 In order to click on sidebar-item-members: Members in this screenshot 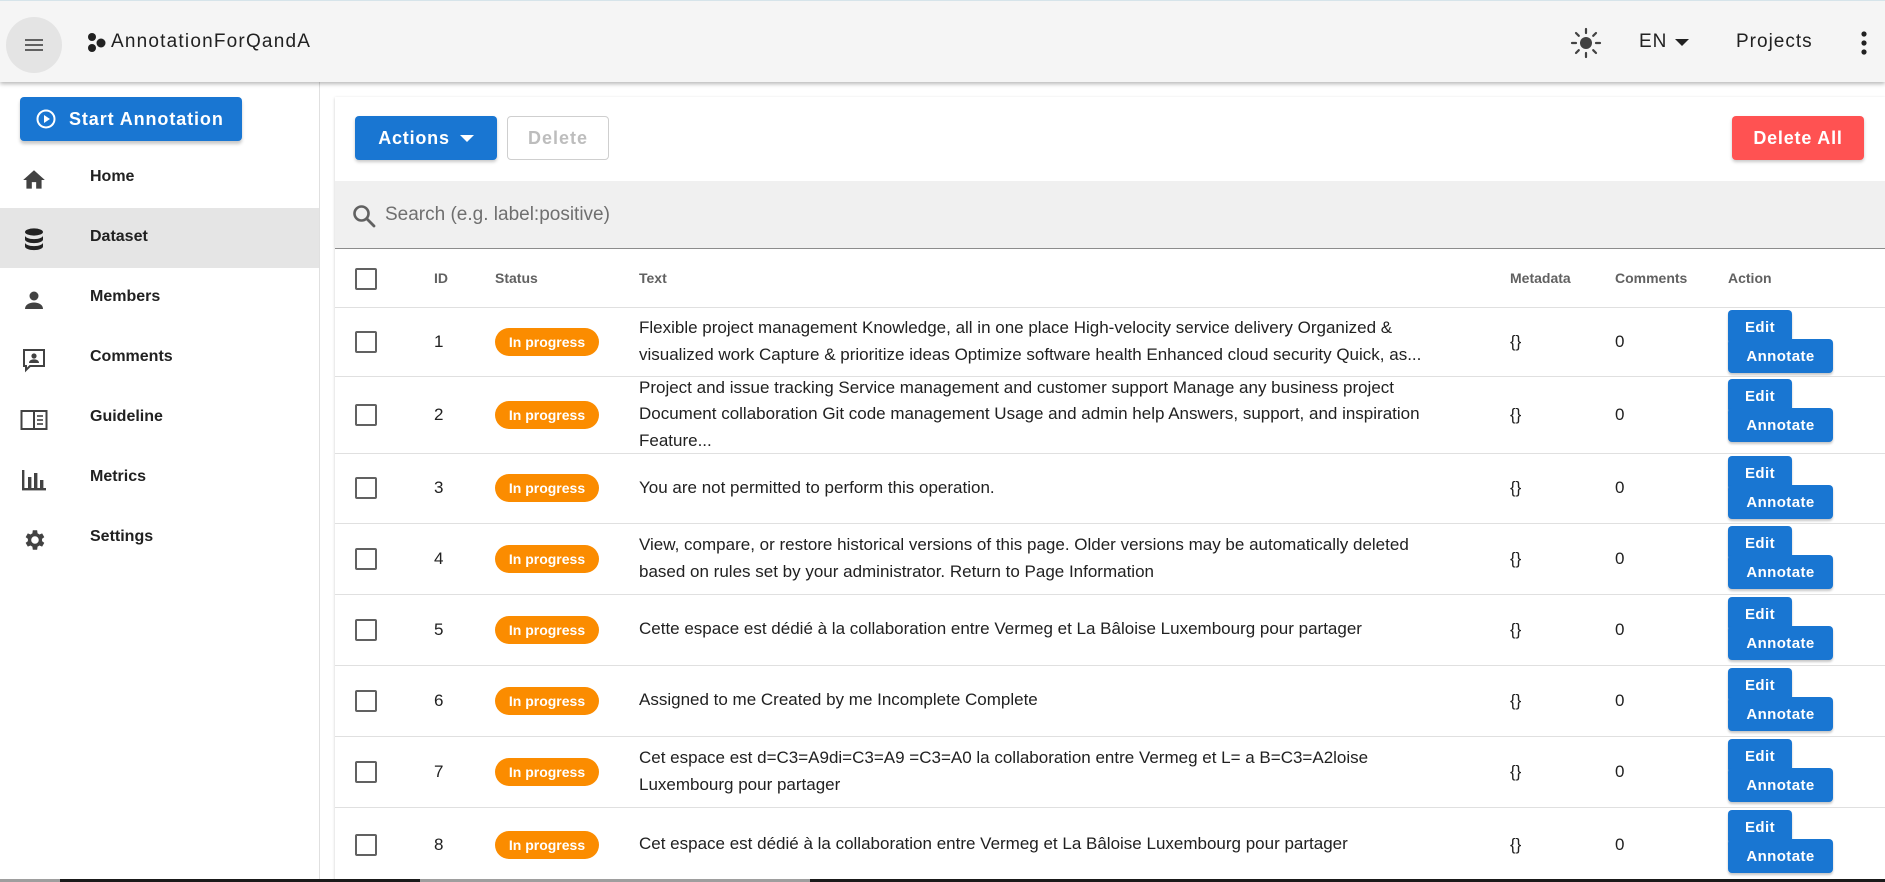, I will do `click(159, 298)`.